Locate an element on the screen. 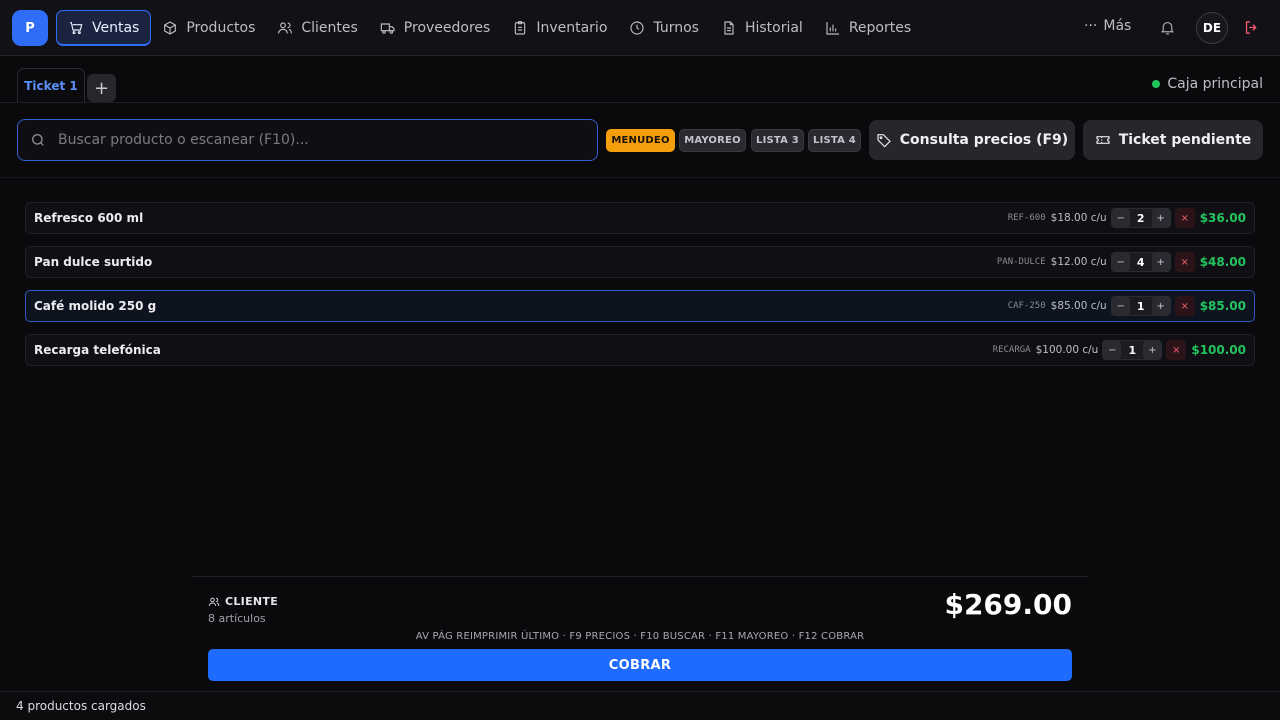 The height and width of the screenshot is (720, 1280). app-logo: P is located at coordinates (30, 28).